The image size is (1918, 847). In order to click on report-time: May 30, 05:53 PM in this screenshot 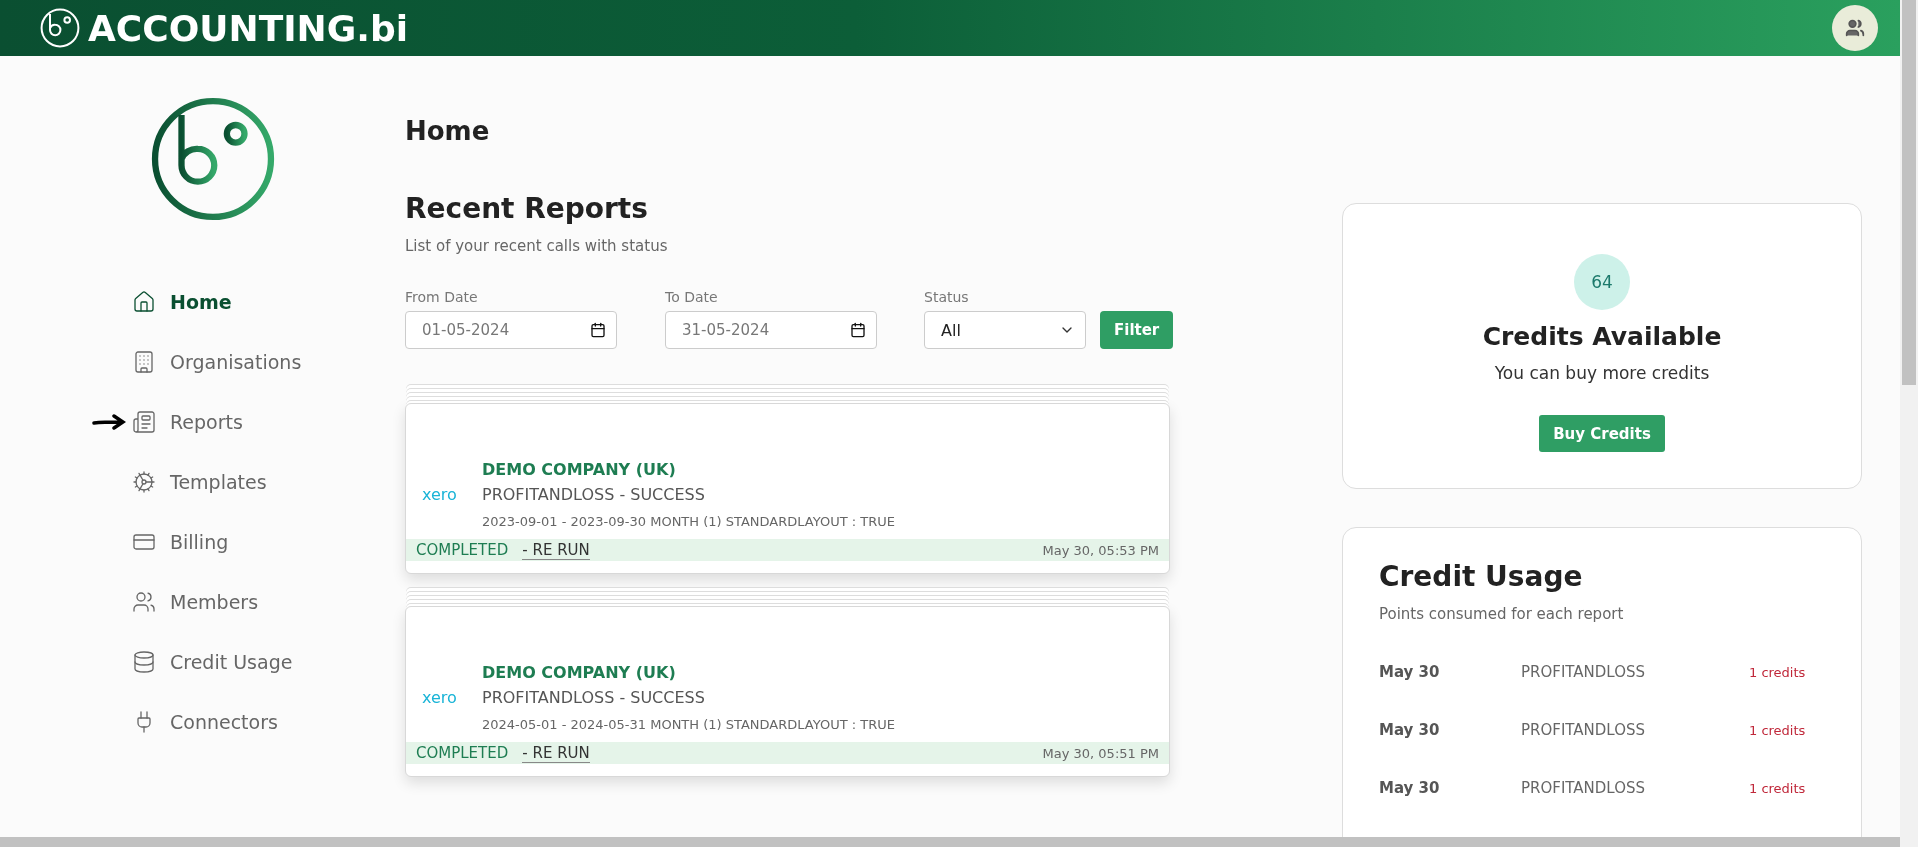, I will do `click(1100, 550)`.